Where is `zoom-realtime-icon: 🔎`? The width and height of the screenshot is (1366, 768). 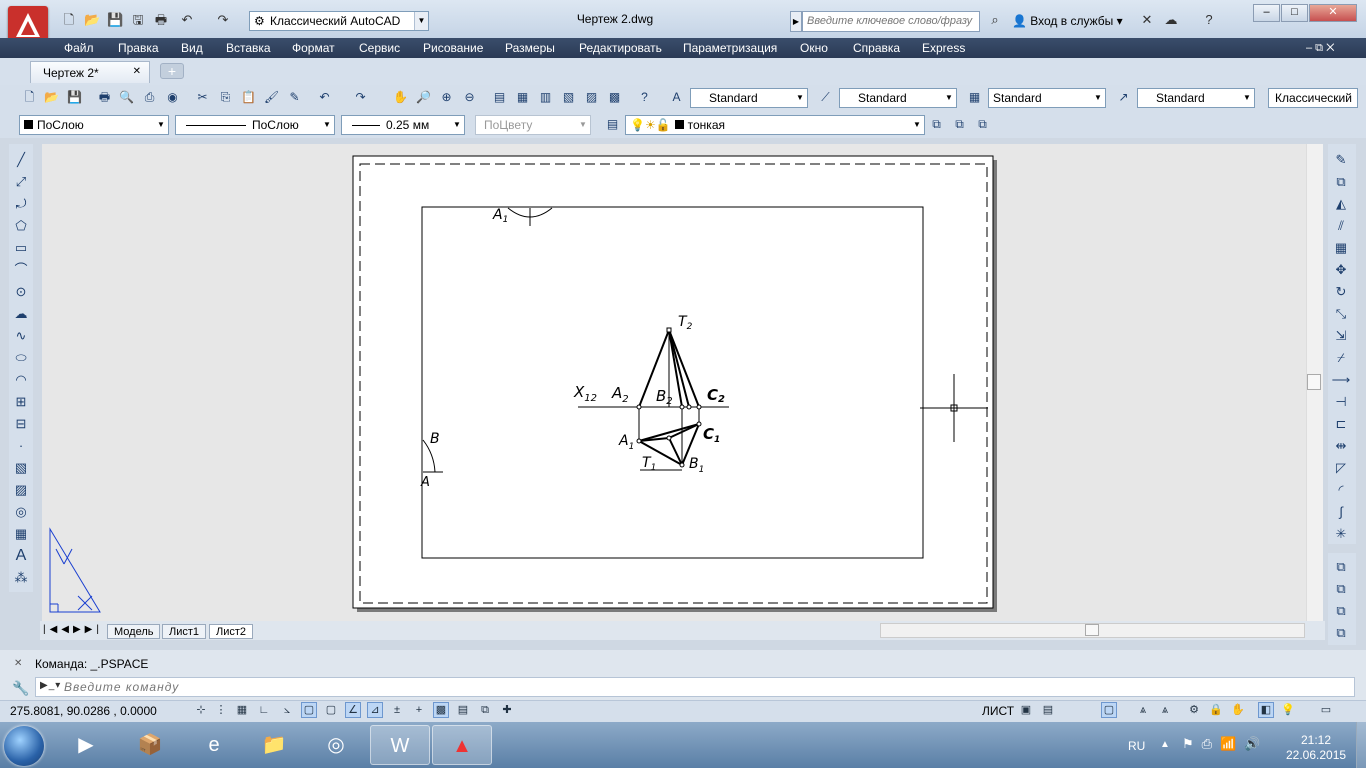 zoom-realtime-icon: 🔎 is located at coordinates (423, 97).